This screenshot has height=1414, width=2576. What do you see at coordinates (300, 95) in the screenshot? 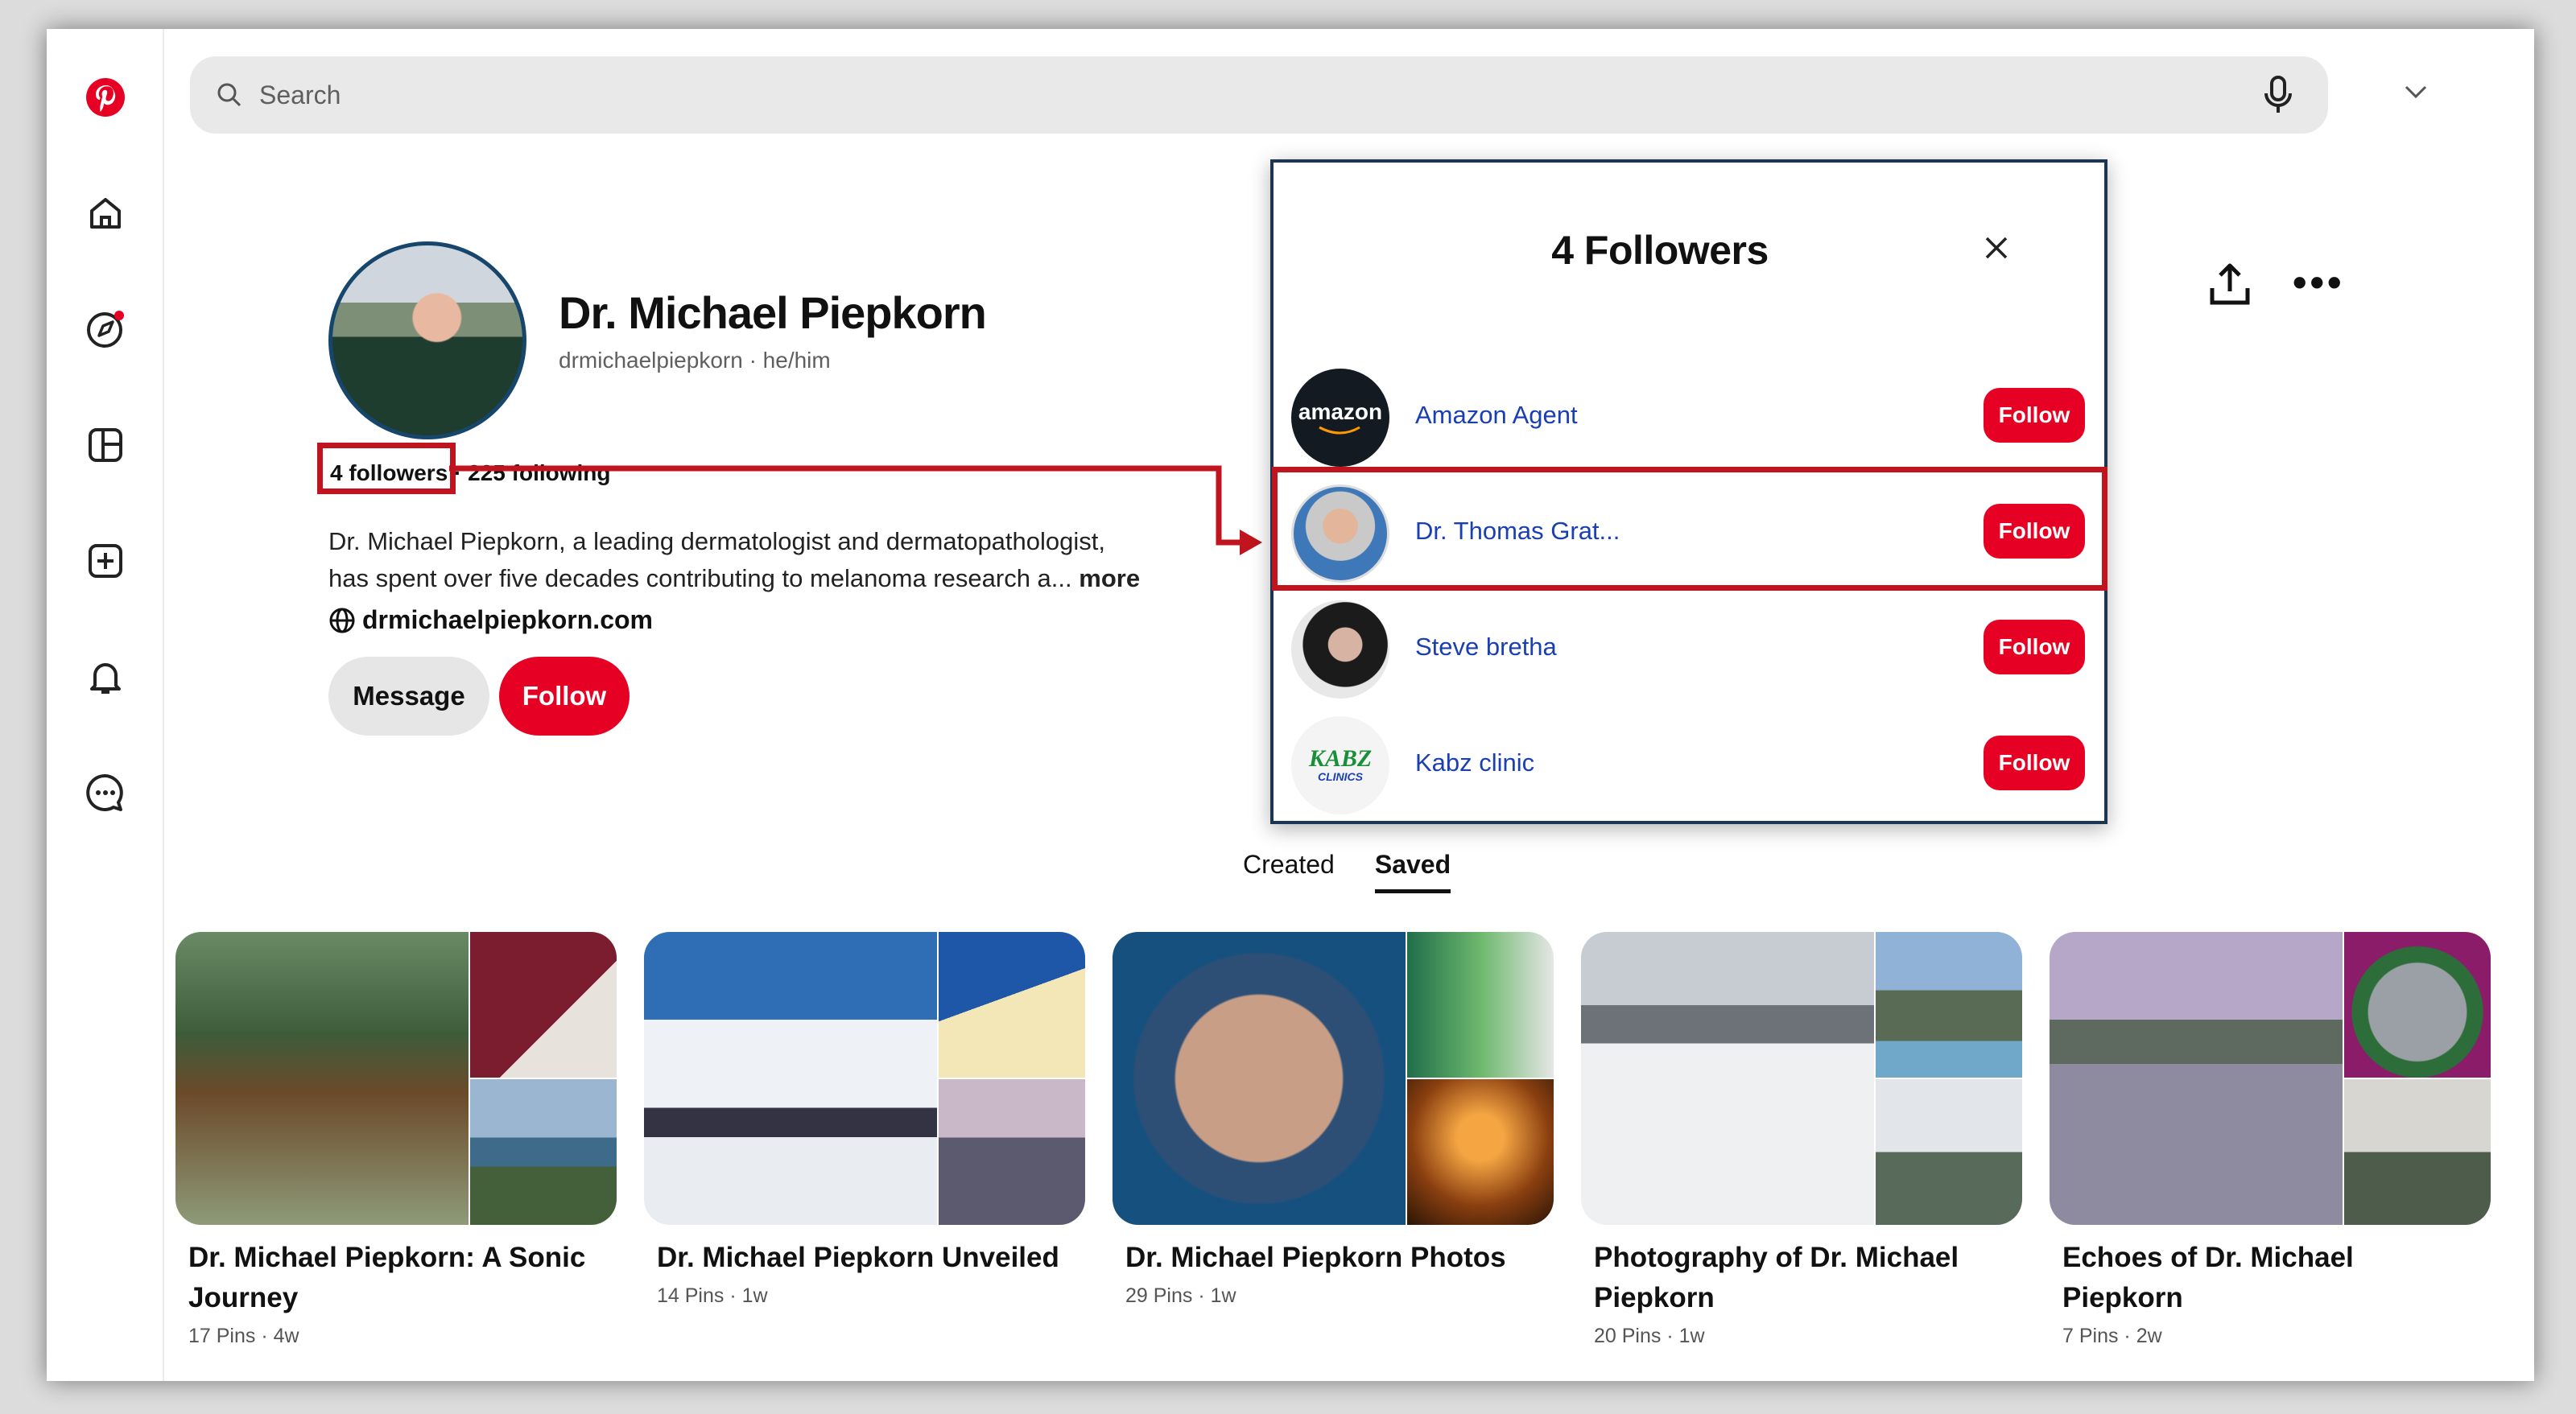
I see `search-input: Search` at bounding box center [300, 95].